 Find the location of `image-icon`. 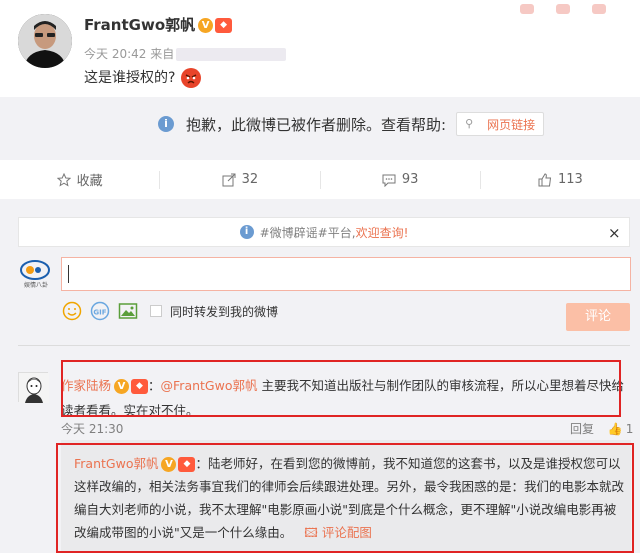

image-icon is located at coordinates (128, 311).